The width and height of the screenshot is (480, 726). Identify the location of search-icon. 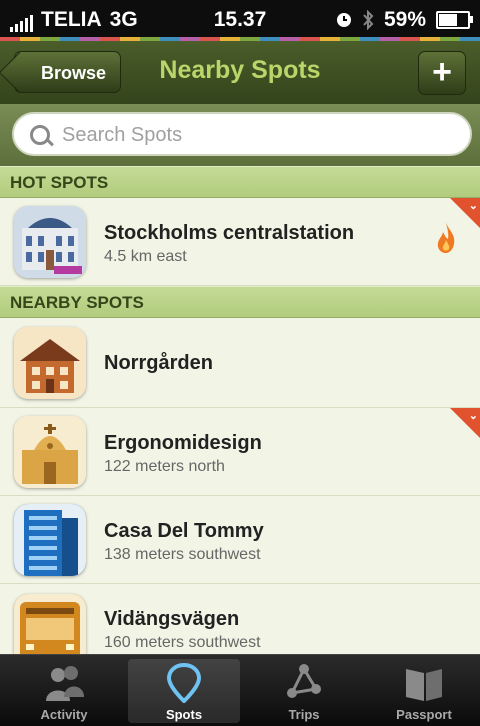
(40, 135).